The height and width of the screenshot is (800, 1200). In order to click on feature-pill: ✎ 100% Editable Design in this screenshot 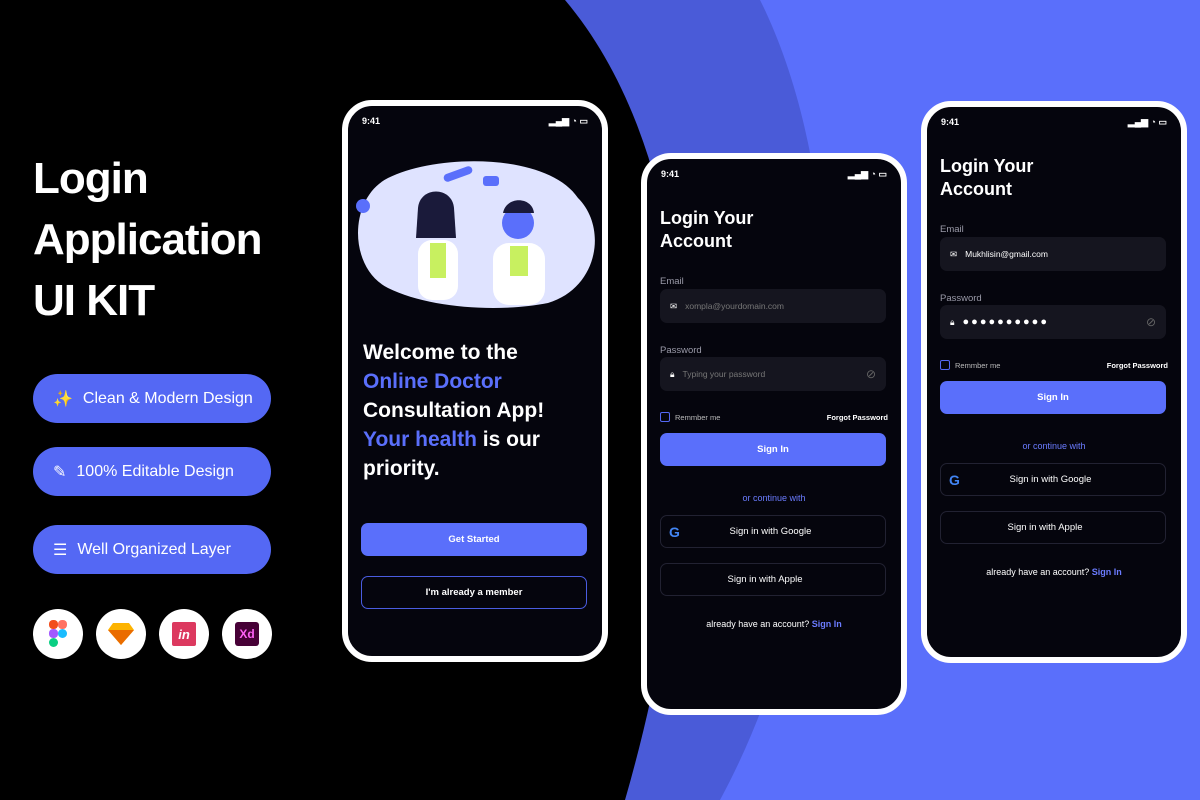, I will do `click(152, 471)`.